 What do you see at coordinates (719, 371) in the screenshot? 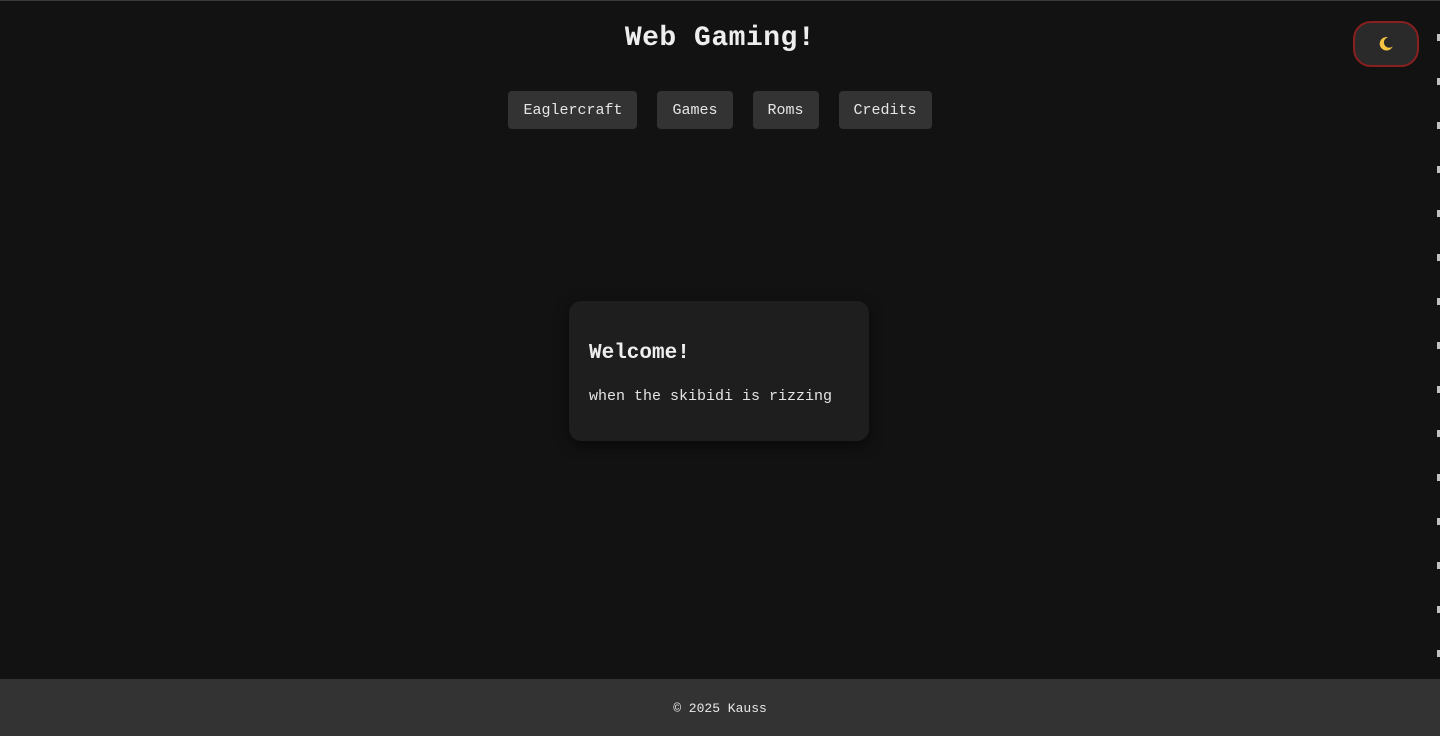
I see `welcome-card: Welcome! when the skibidi is rizzing` at bounding box center [719, 371].